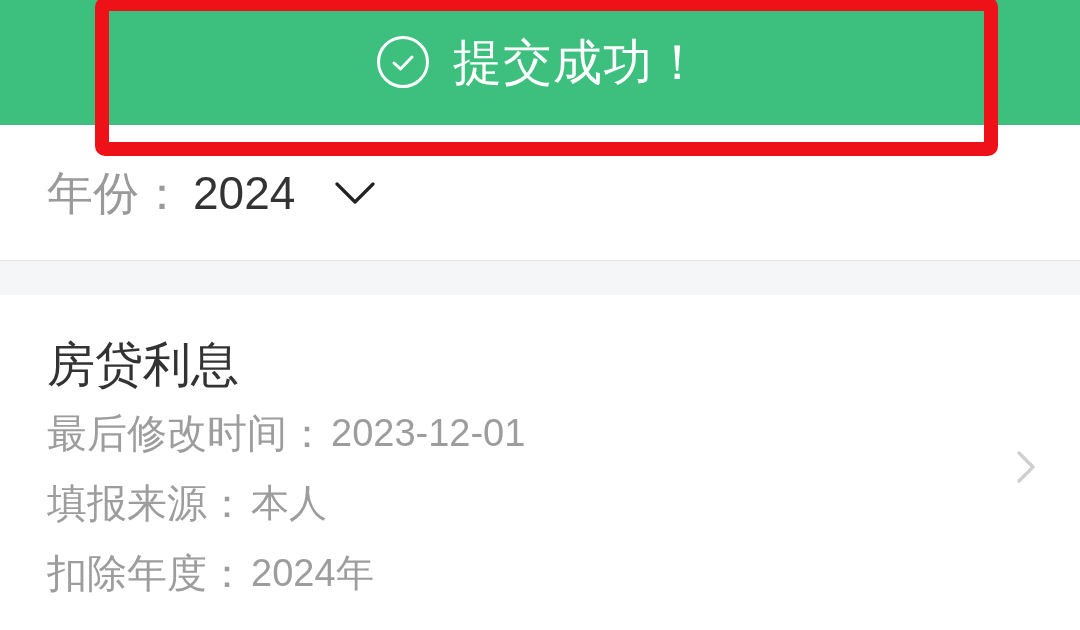 The height and width of the screenshot is (630, 1080). What do you see at coordinates (312, 573) in the screenshot?
I see `field-value: 2024年` at bounding box center [312, 573].